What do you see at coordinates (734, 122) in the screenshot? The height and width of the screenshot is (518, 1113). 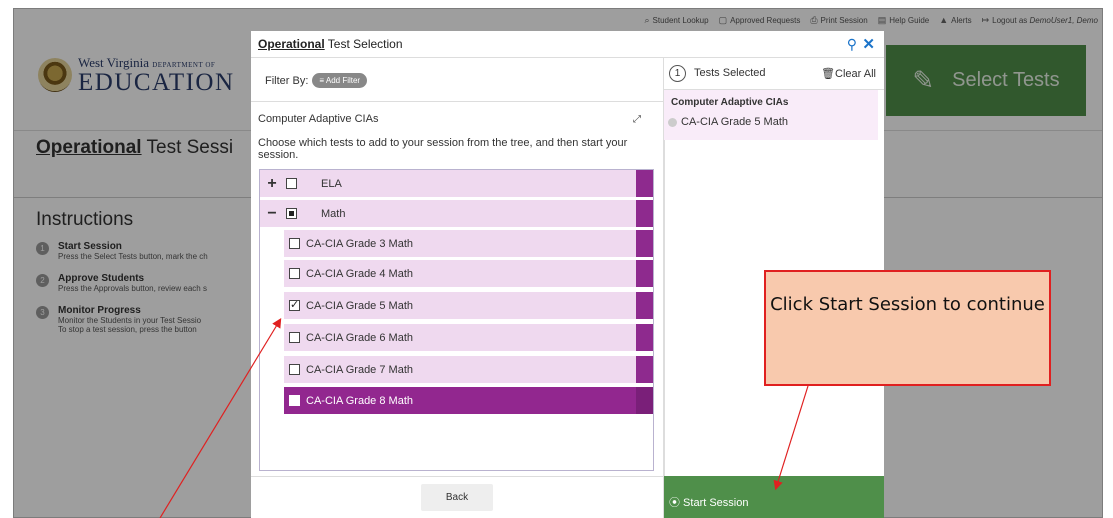 I see `selected-test-label: CA-CIA Grade 5 Math` at bounding box center [734, 122].